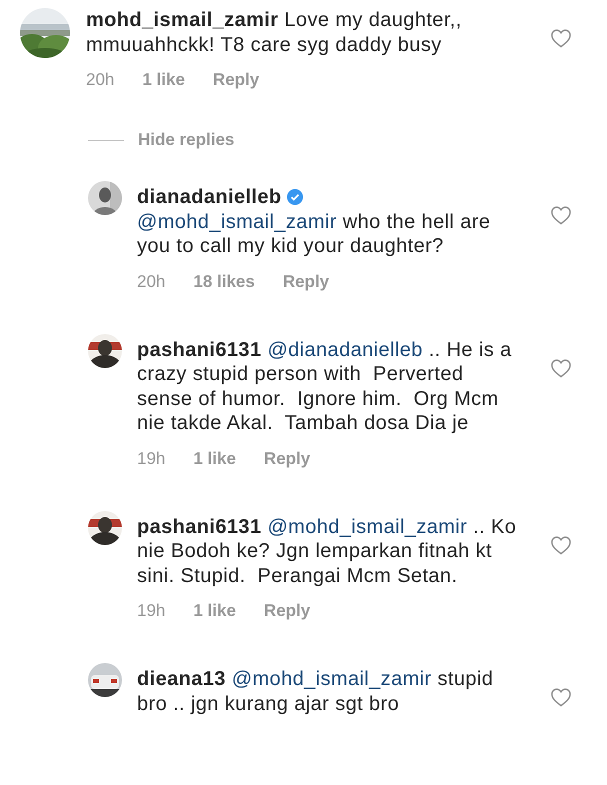  What do you see at coordinates (345, 349) in the screenshot?
I see `mention-link: @dianadanielleb` at bounding box center [345, 349].